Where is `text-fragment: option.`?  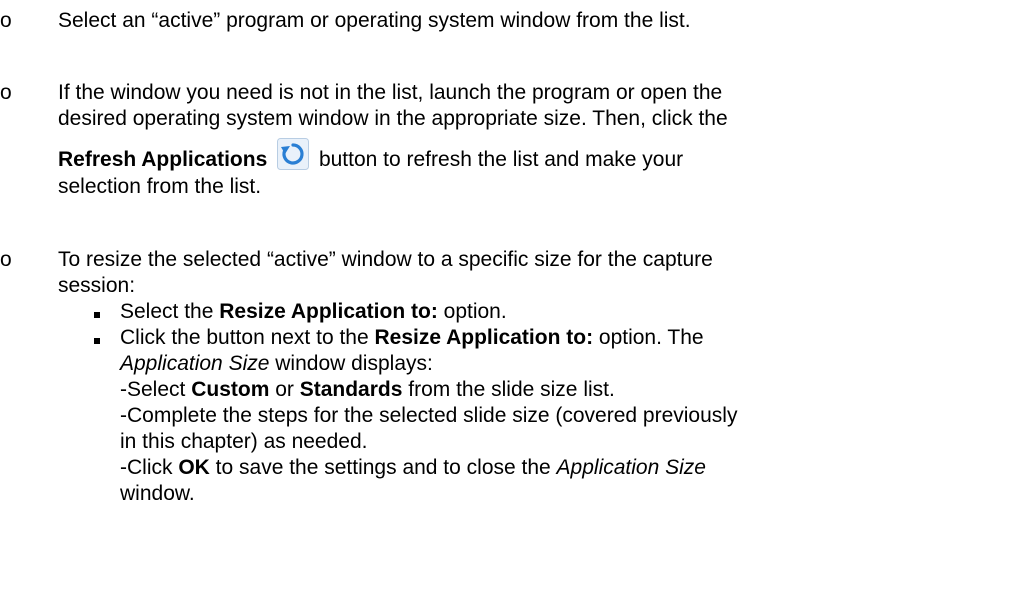 text-fragment: option. is located at coordinates (472, 311).